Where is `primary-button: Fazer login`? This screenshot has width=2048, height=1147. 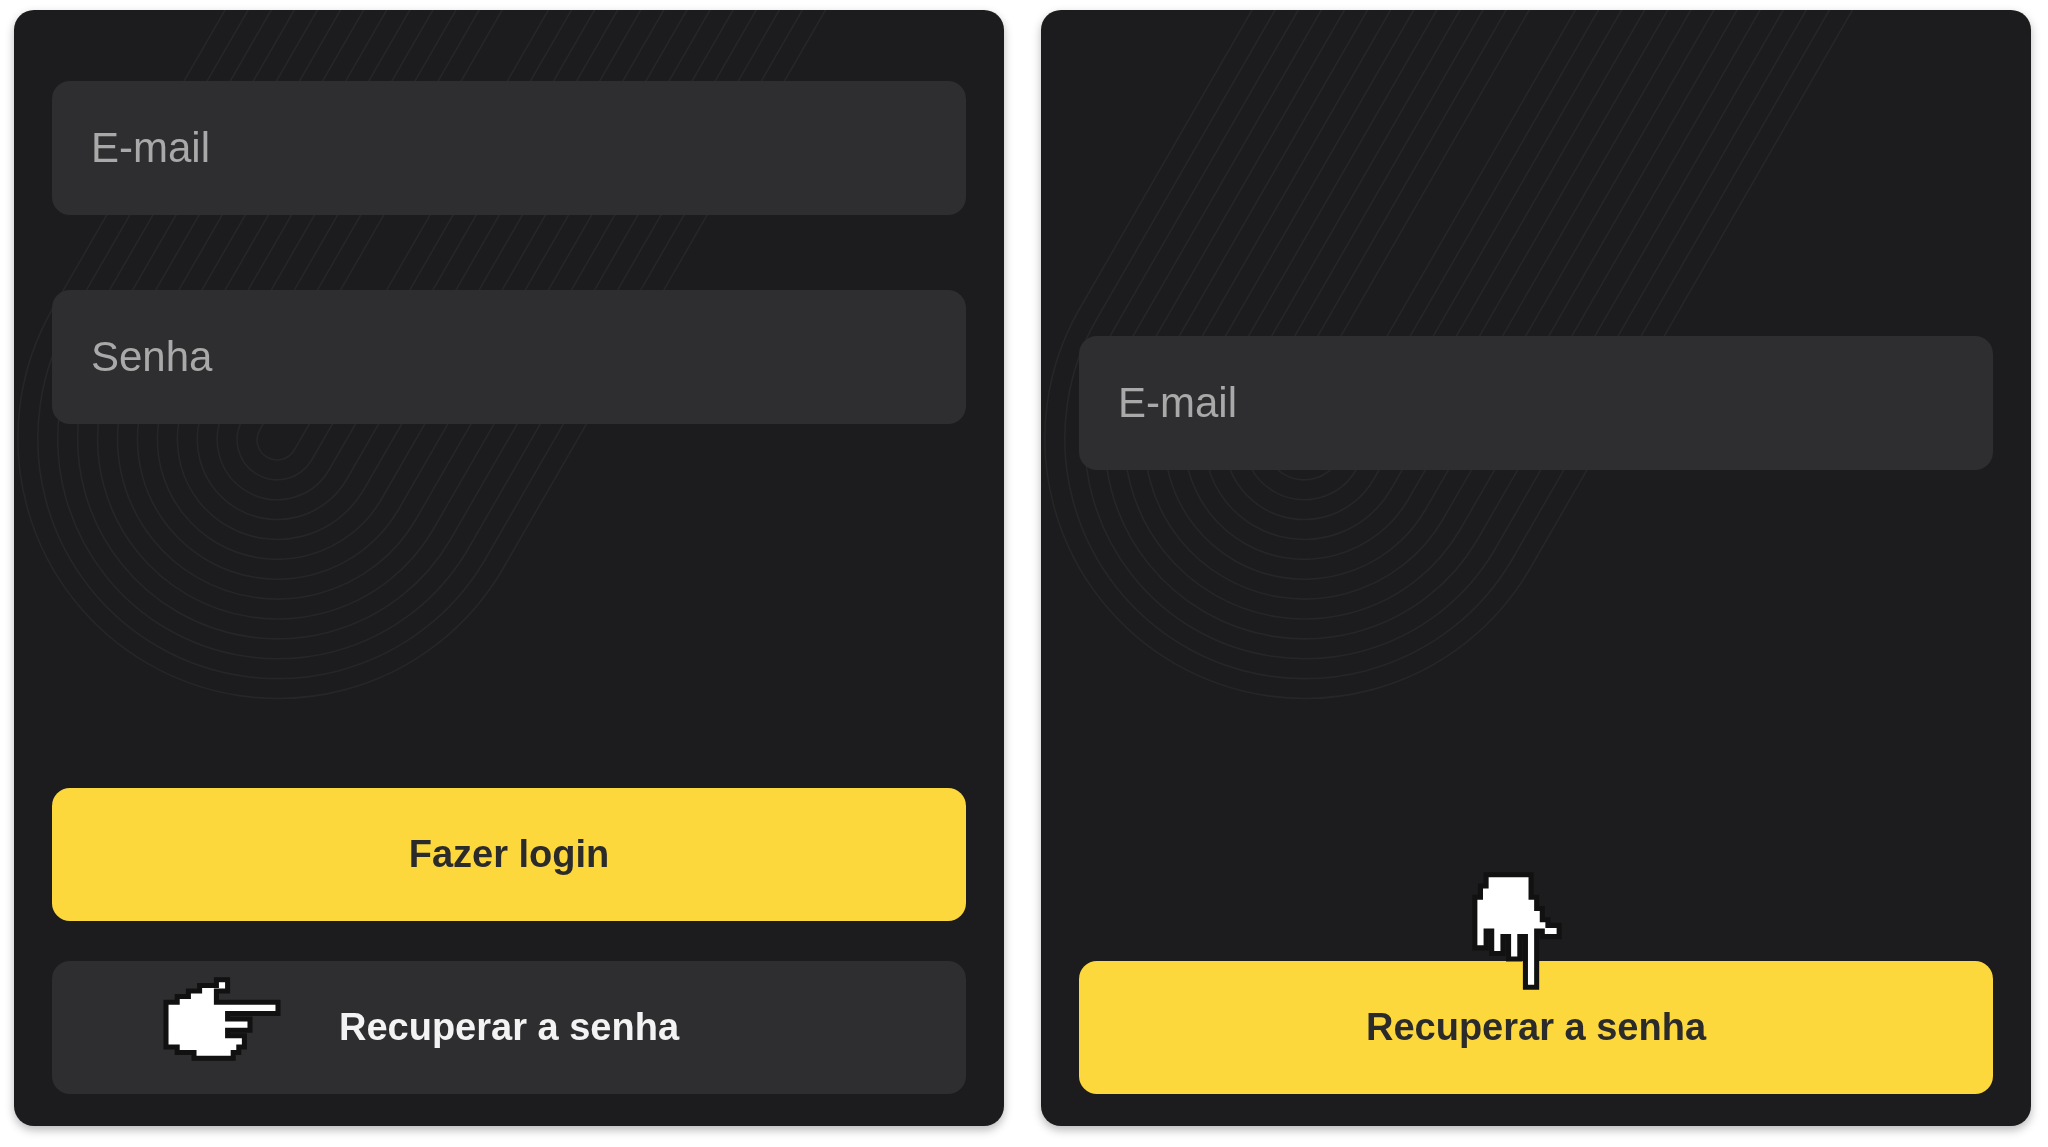 primary-button: Fazer login is located at coordinates (509, 854).